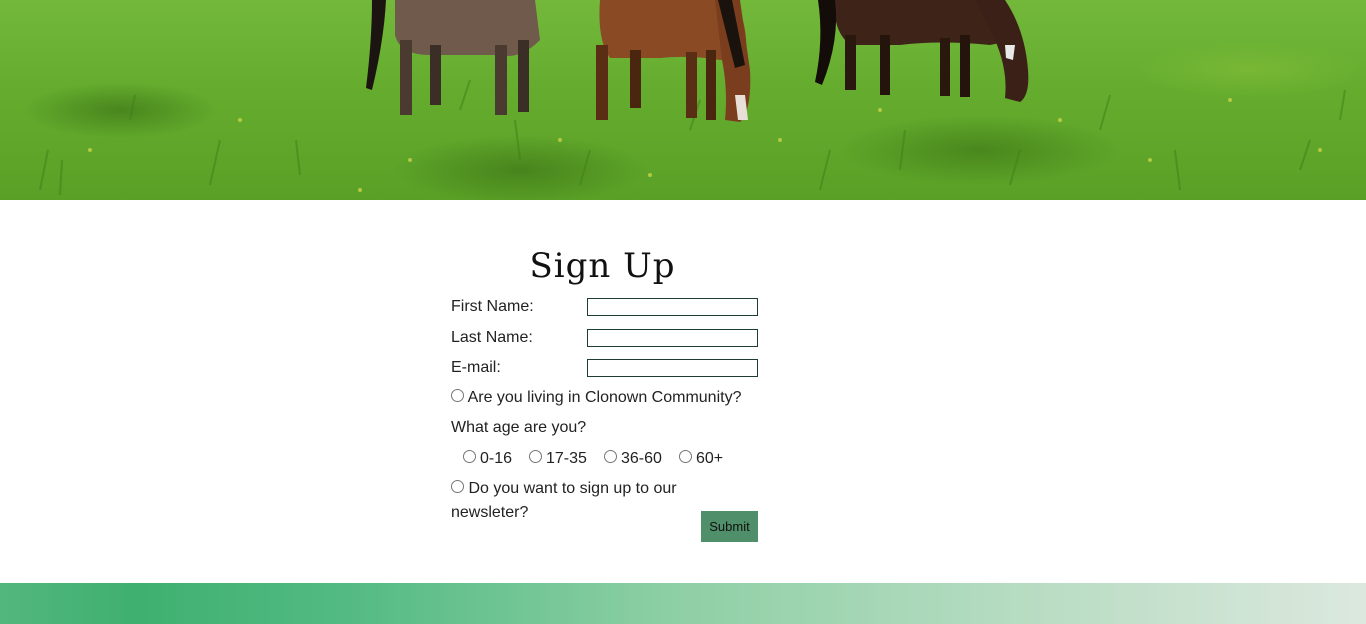 The height and width of the screenshot is (624, 1366). What do you see at coordinates (492, 337) in the screenshot?
I see `last-name-label: Last Name:` at bounding box center [492, 337].